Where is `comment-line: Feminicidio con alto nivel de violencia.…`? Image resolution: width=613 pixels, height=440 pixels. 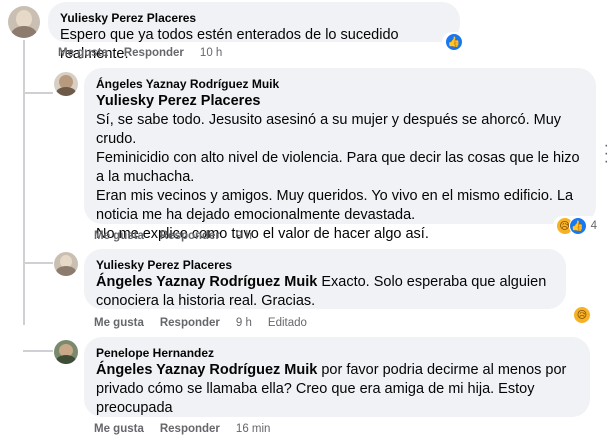 comment-line: Feminicidio con alto nivel de violencia.… is located at coordinates (338, 167).